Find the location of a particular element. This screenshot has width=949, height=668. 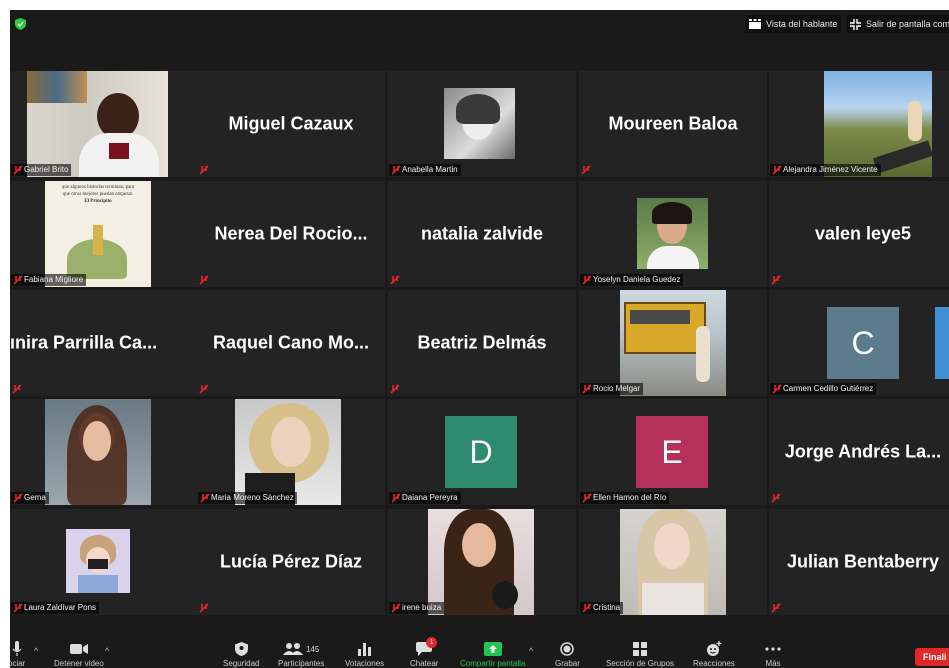

share-screen-icon is located at coordinates (492, 649).